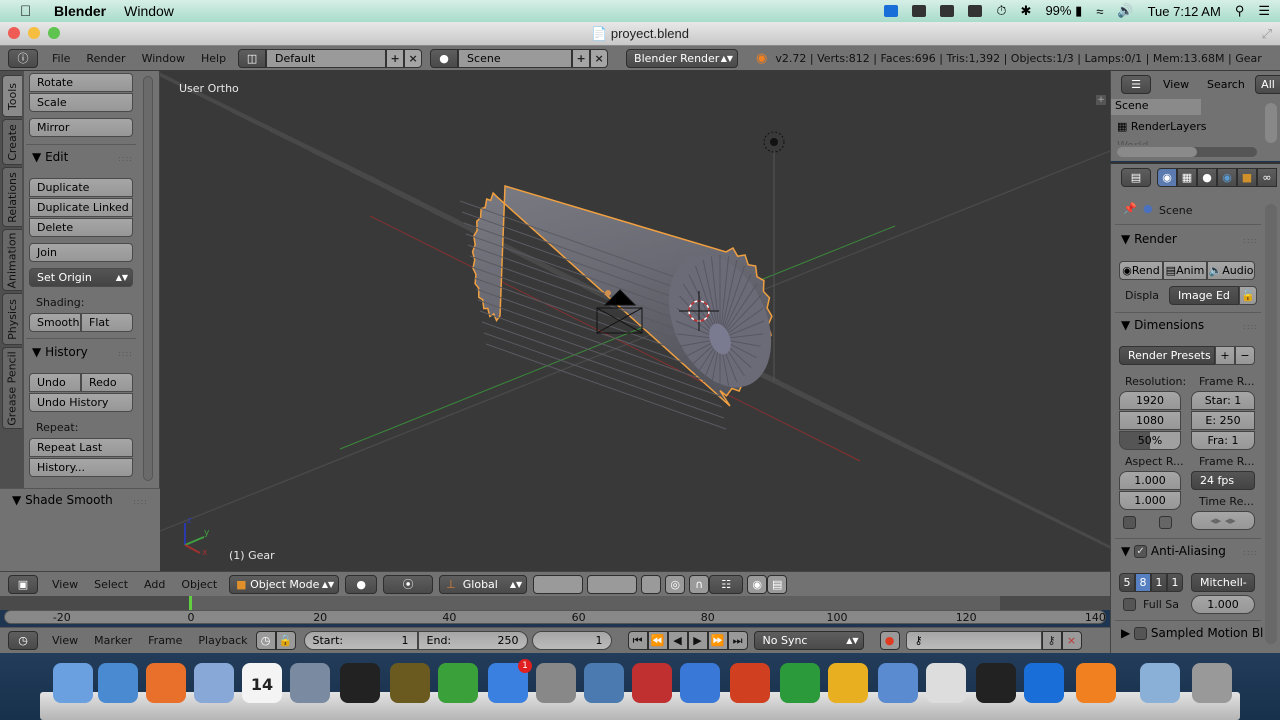 The width and height of the screenshot is (1280, 720). What do you see at coordinates (1149, 239) in the screenshot?
I see `render-panel-header: ▼ Render` at bounding box center [1149, 239].